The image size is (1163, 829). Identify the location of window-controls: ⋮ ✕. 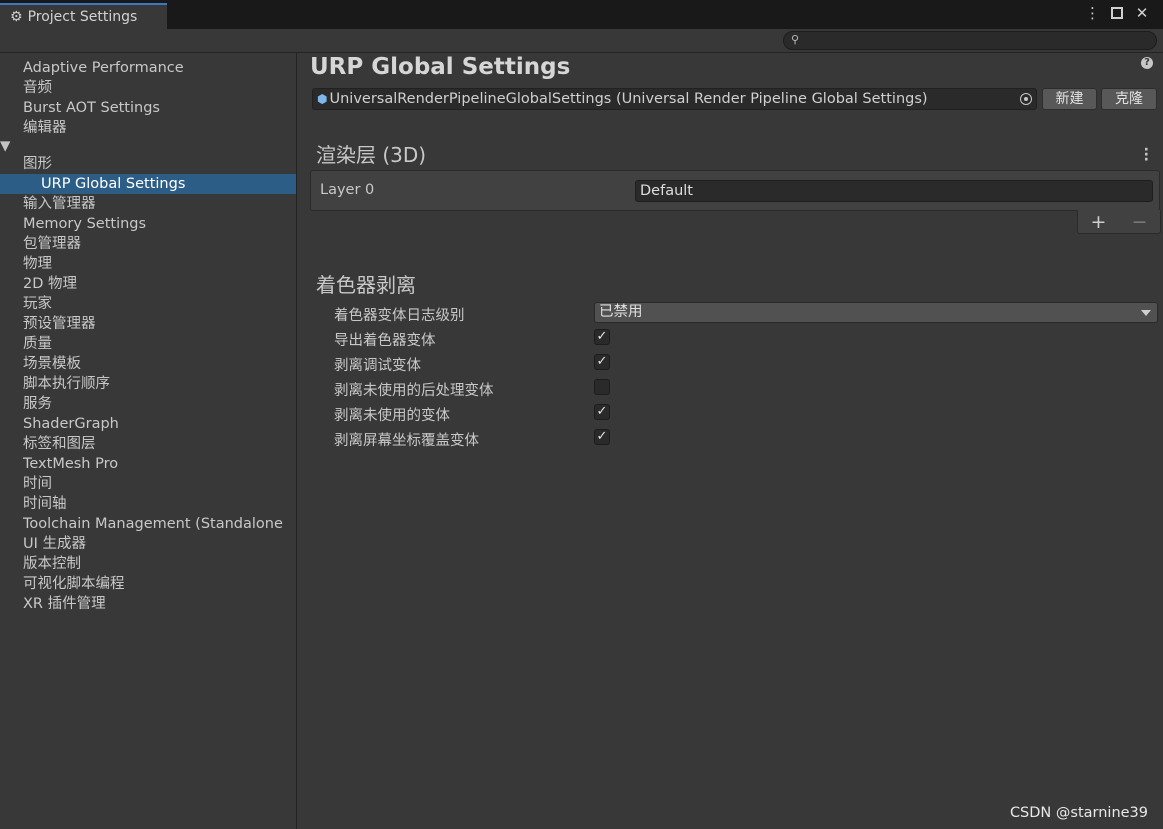
(1117, 13).